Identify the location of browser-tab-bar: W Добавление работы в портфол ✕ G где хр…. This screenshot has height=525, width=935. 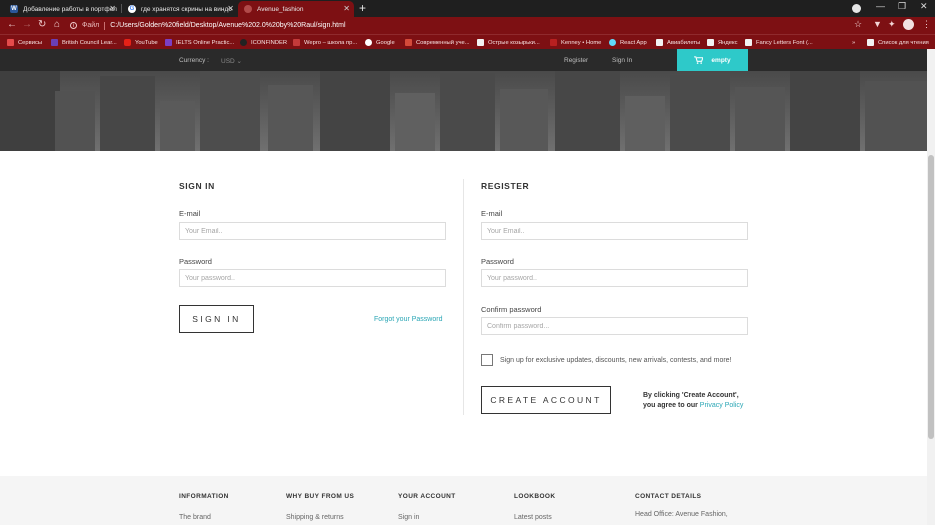
(467, 8).